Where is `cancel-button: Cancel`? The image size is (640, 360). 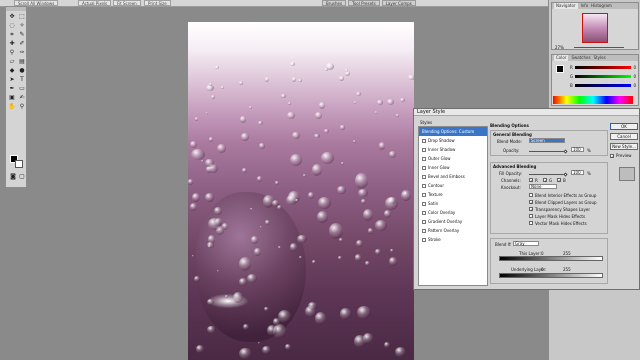 cancel-button: Cancel is located at coordinates (624, 136).